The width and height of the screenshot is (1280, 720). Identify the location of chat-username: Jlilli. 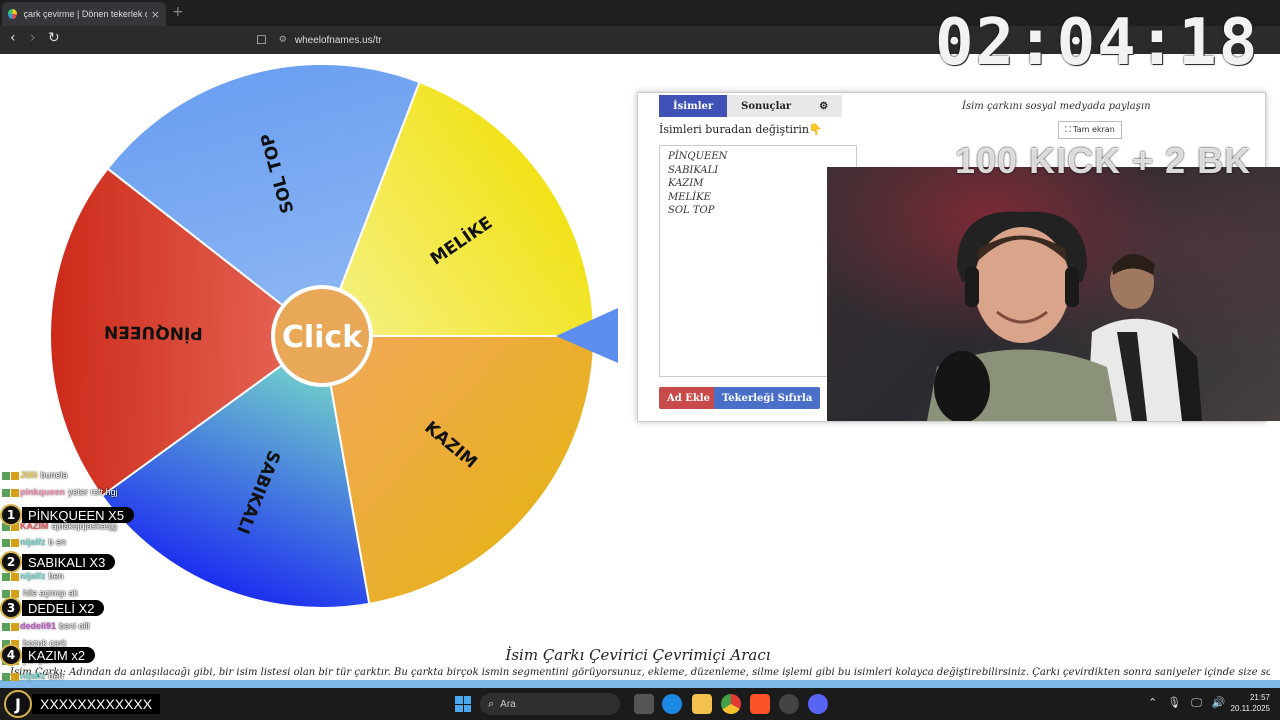
(29, 475).